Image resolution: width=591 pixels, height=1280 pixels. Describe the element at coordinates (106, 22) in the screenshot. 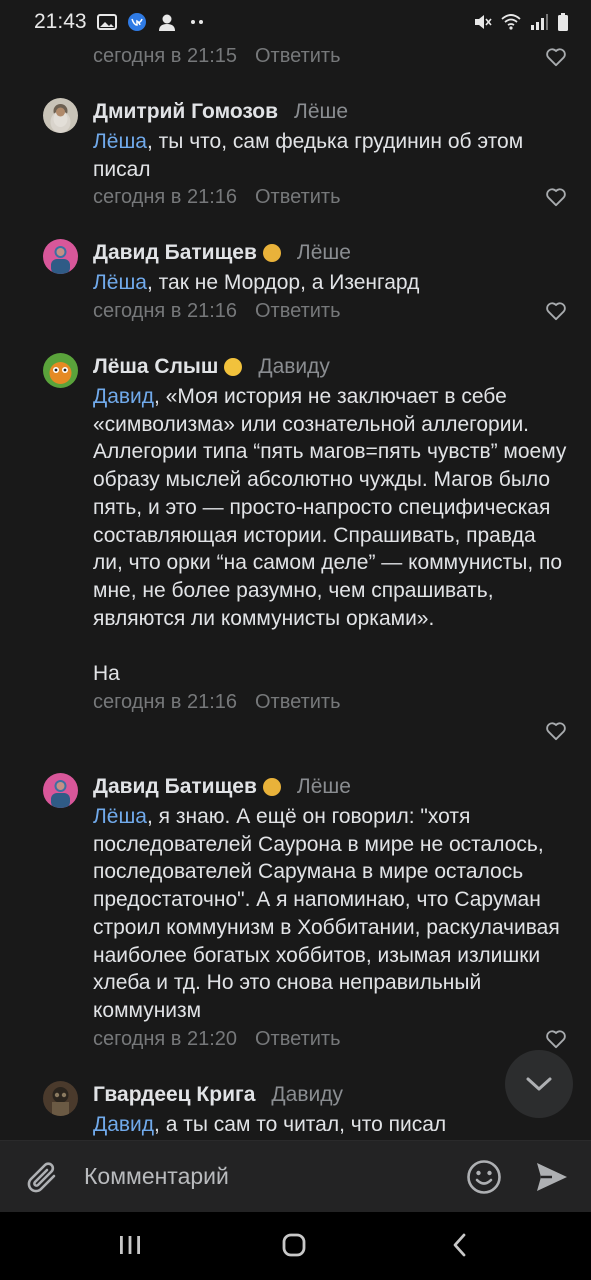

I see `gallery-icon` at that location.